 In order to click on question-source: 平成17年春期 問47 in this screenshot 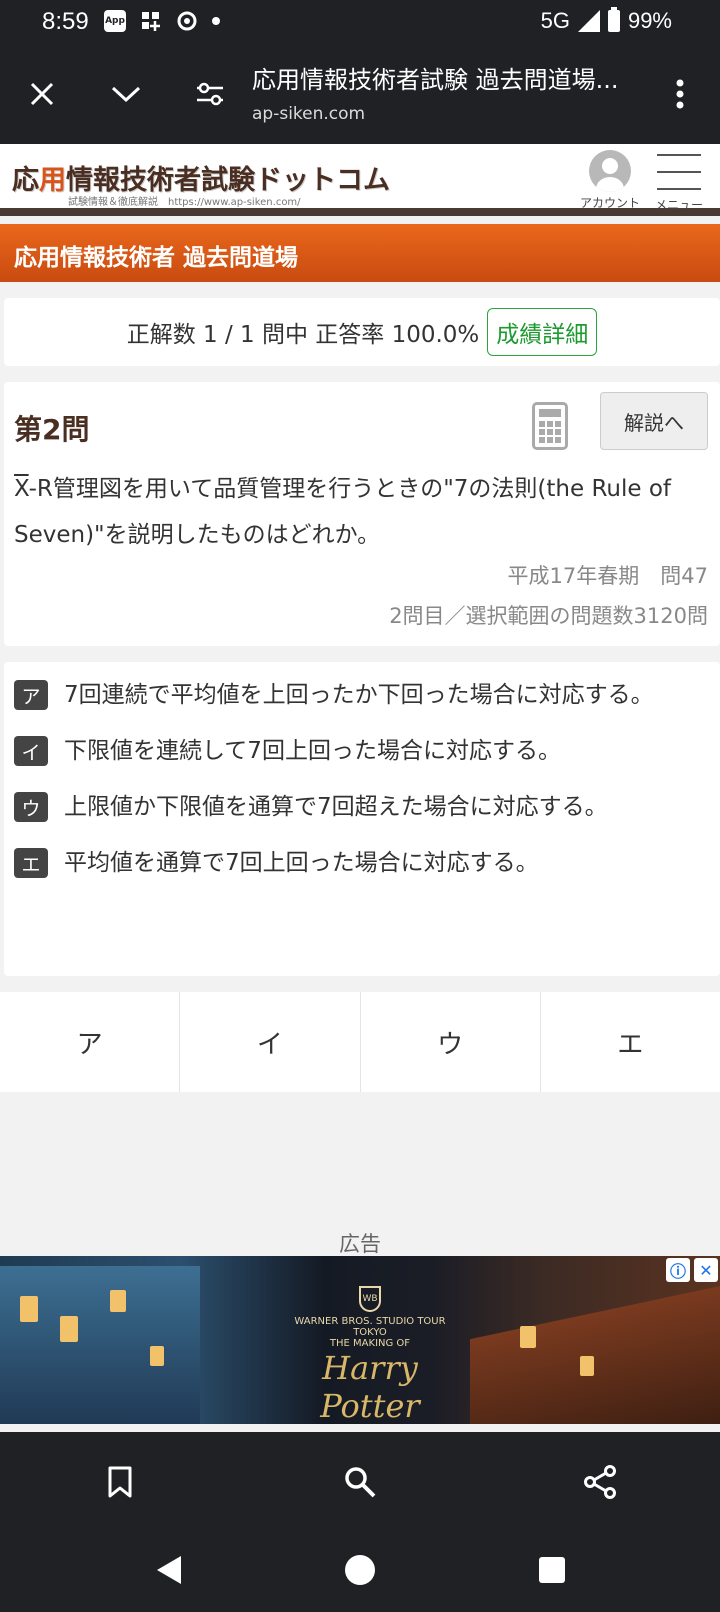, I will do `click(607, 576)`.